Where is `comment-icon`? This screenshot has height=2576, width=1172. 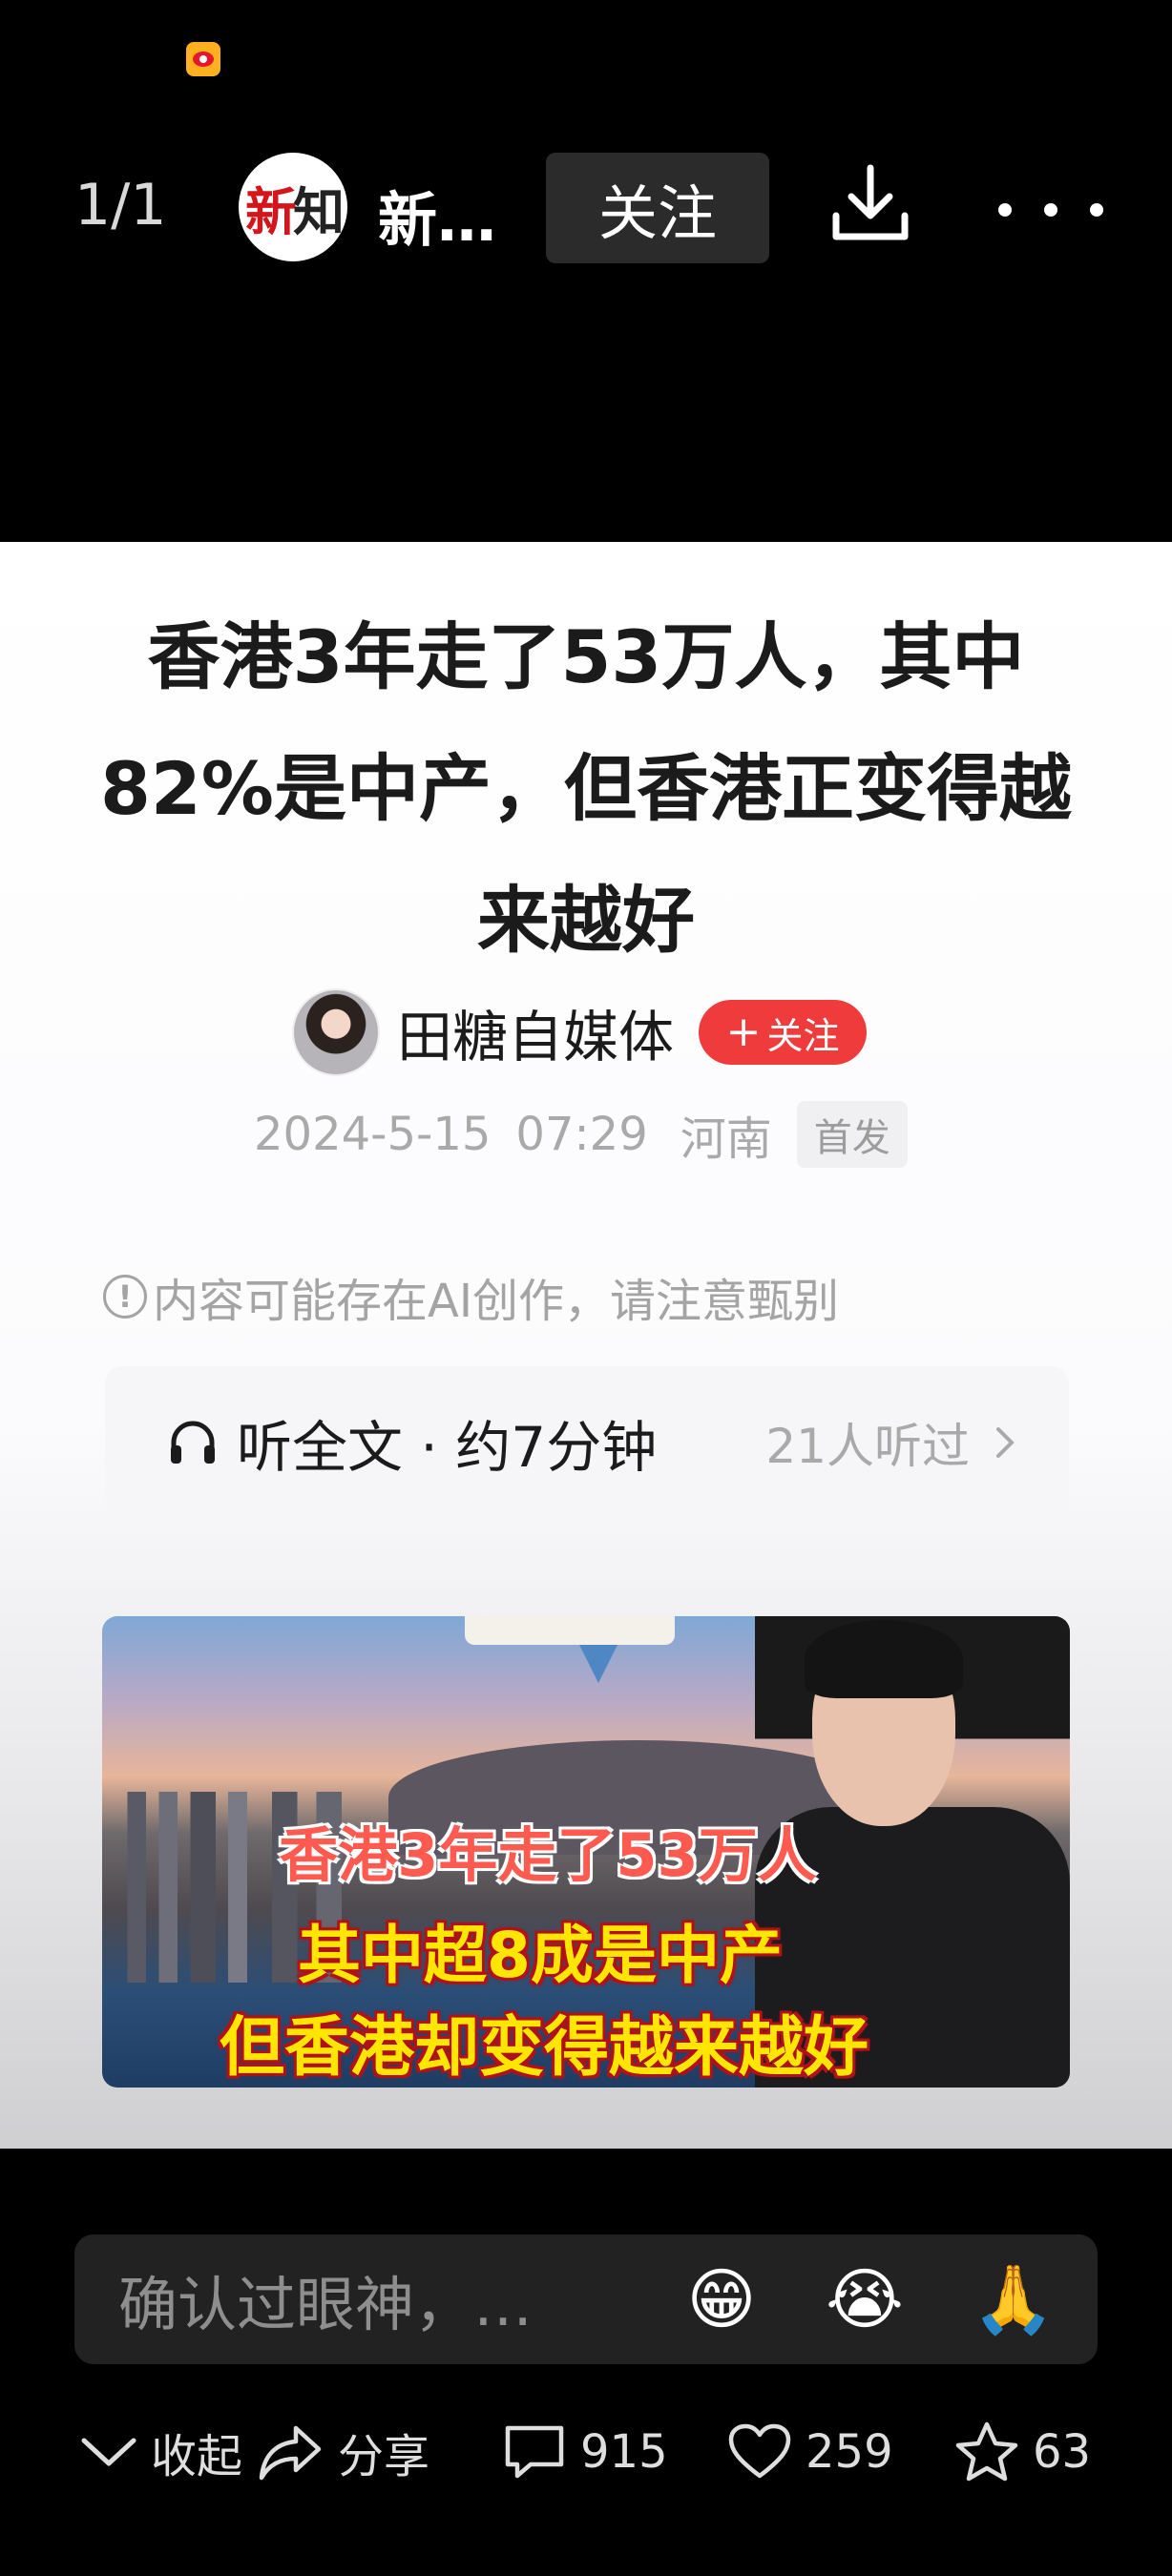 comment-icon is located at coordinates (534, 2452).